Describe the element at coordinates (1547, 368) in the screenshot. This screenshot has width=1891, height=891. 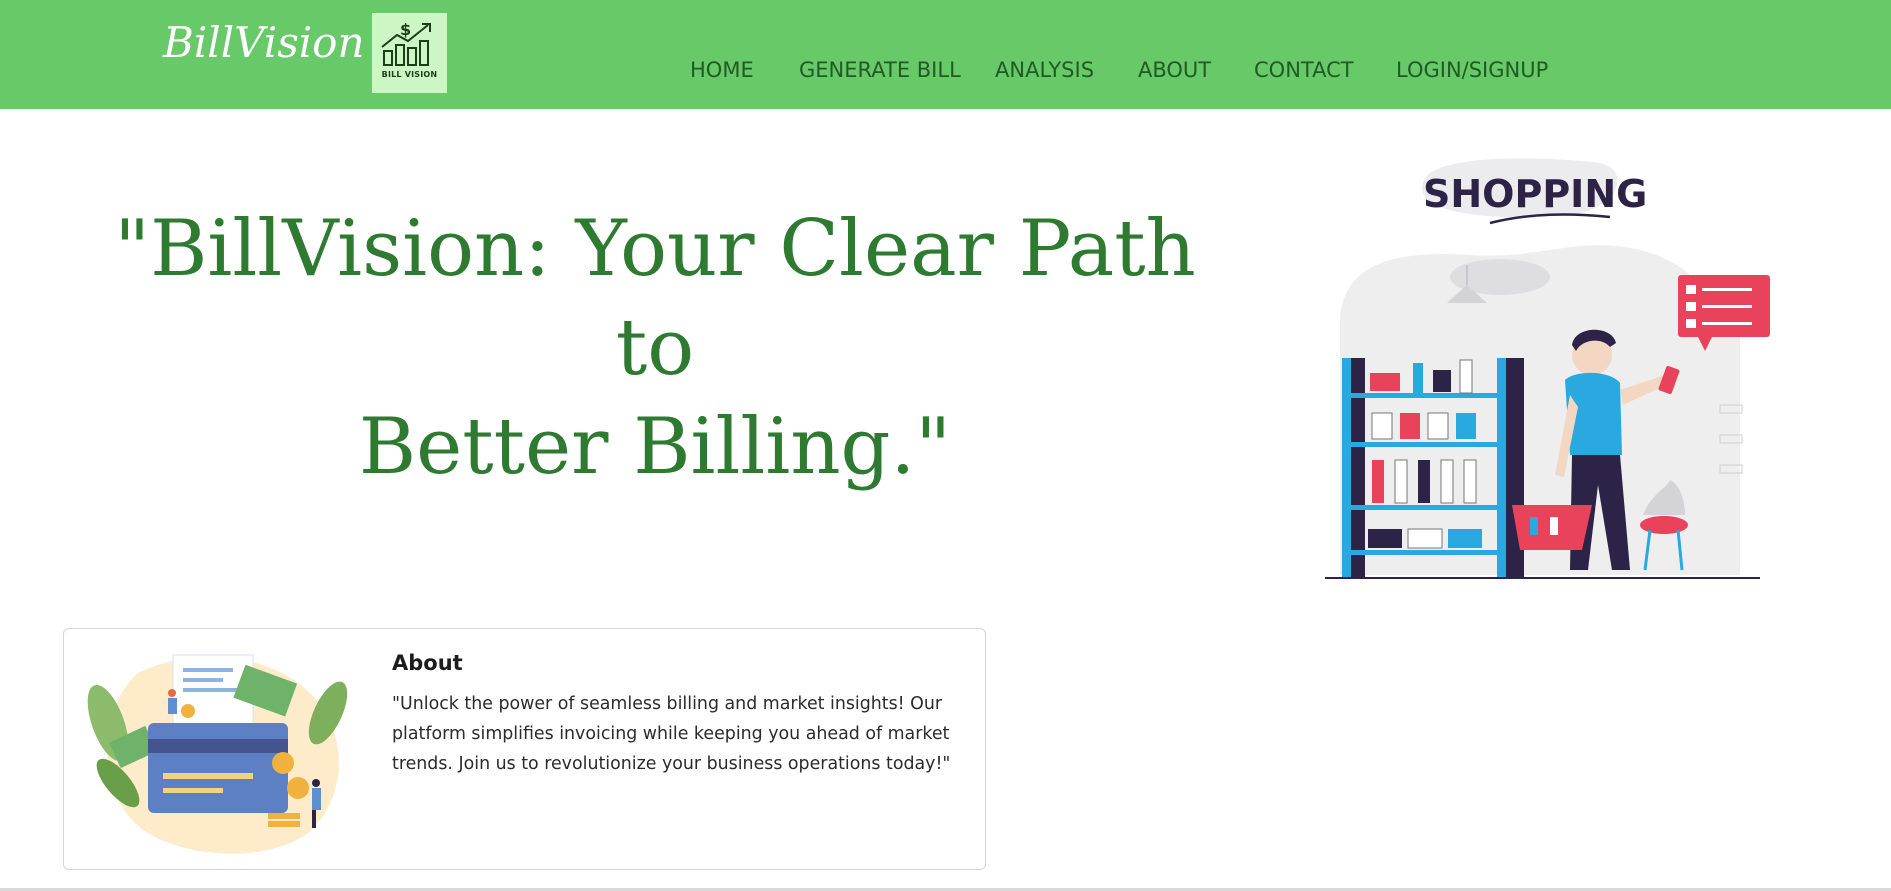
I see `shopping-illustration: SHOPPING` at that location.